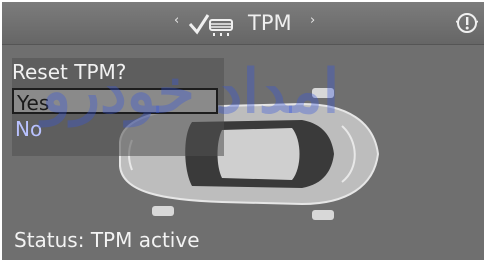  Describe the element at coordinates (323, 93) in the screenshot. I see `front-right-wheel` at that location.